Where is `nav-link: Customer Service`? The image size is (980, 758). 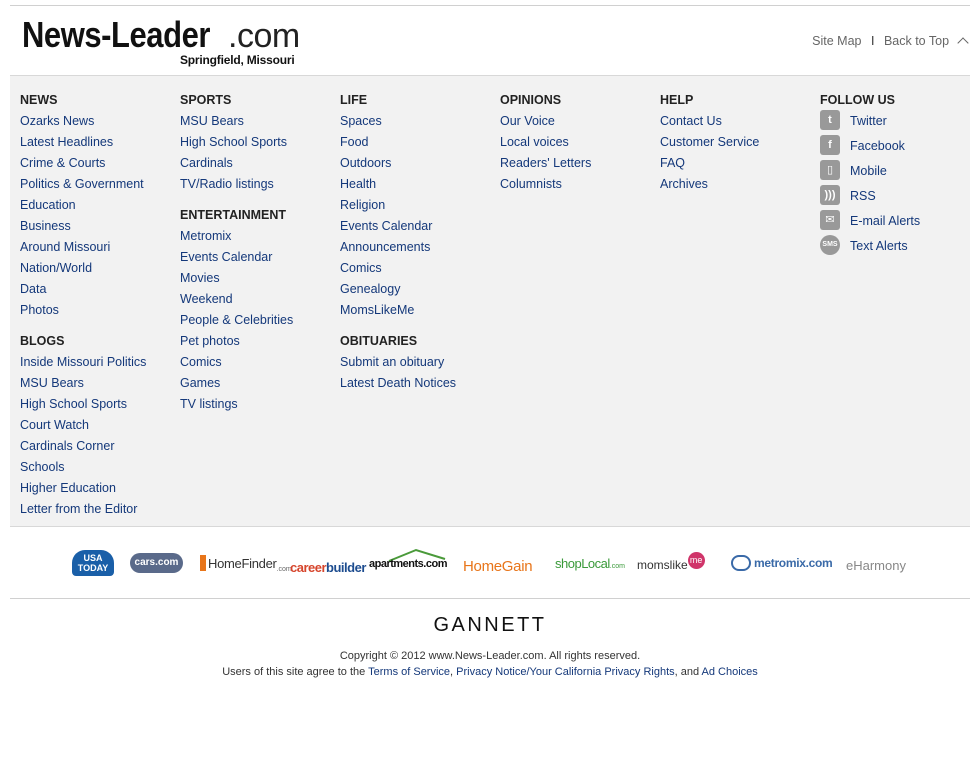
nav-link: Customer Service is located at coordinates (740, 144).